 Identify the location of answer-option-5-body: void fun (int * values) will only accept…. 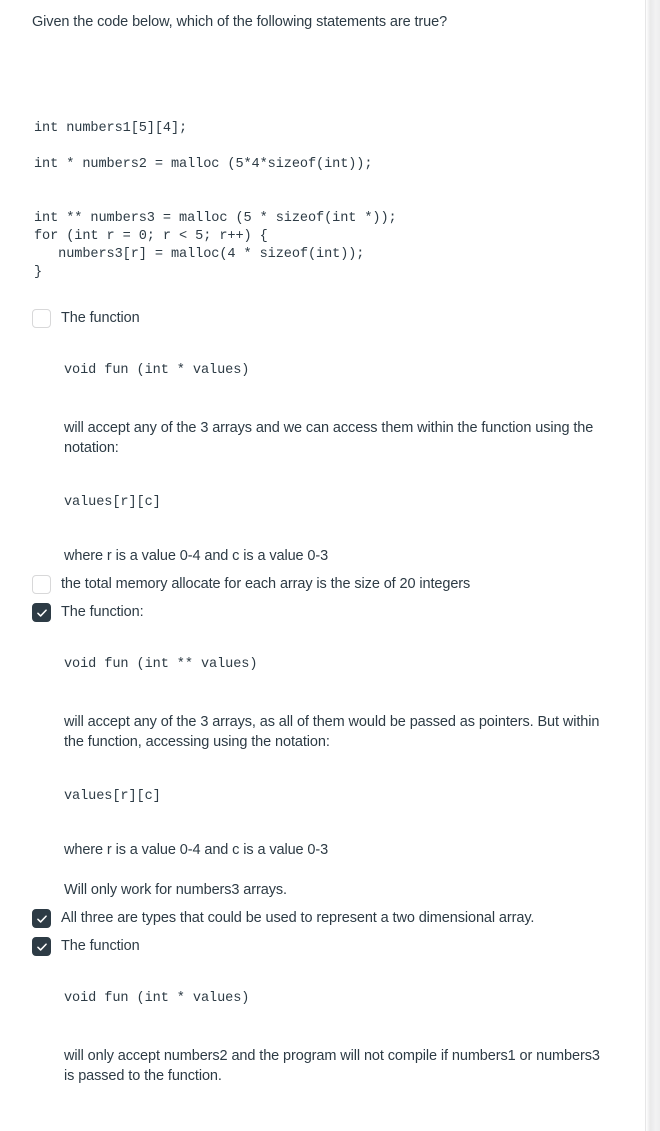
(322, 1021).